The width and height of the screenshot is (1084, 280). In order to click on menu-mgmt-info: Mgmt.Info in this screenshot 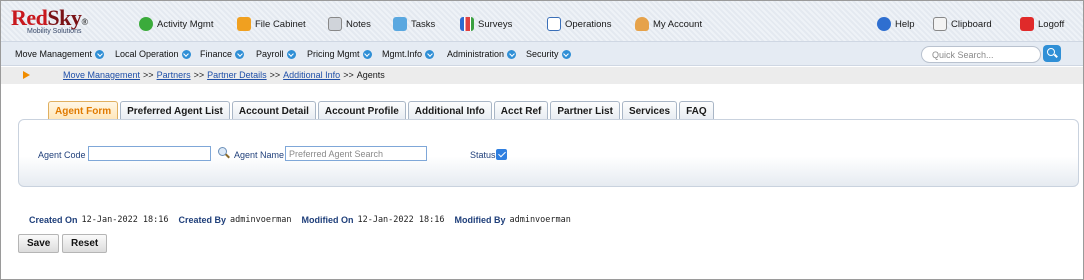, I will do `click(408, 54)`.